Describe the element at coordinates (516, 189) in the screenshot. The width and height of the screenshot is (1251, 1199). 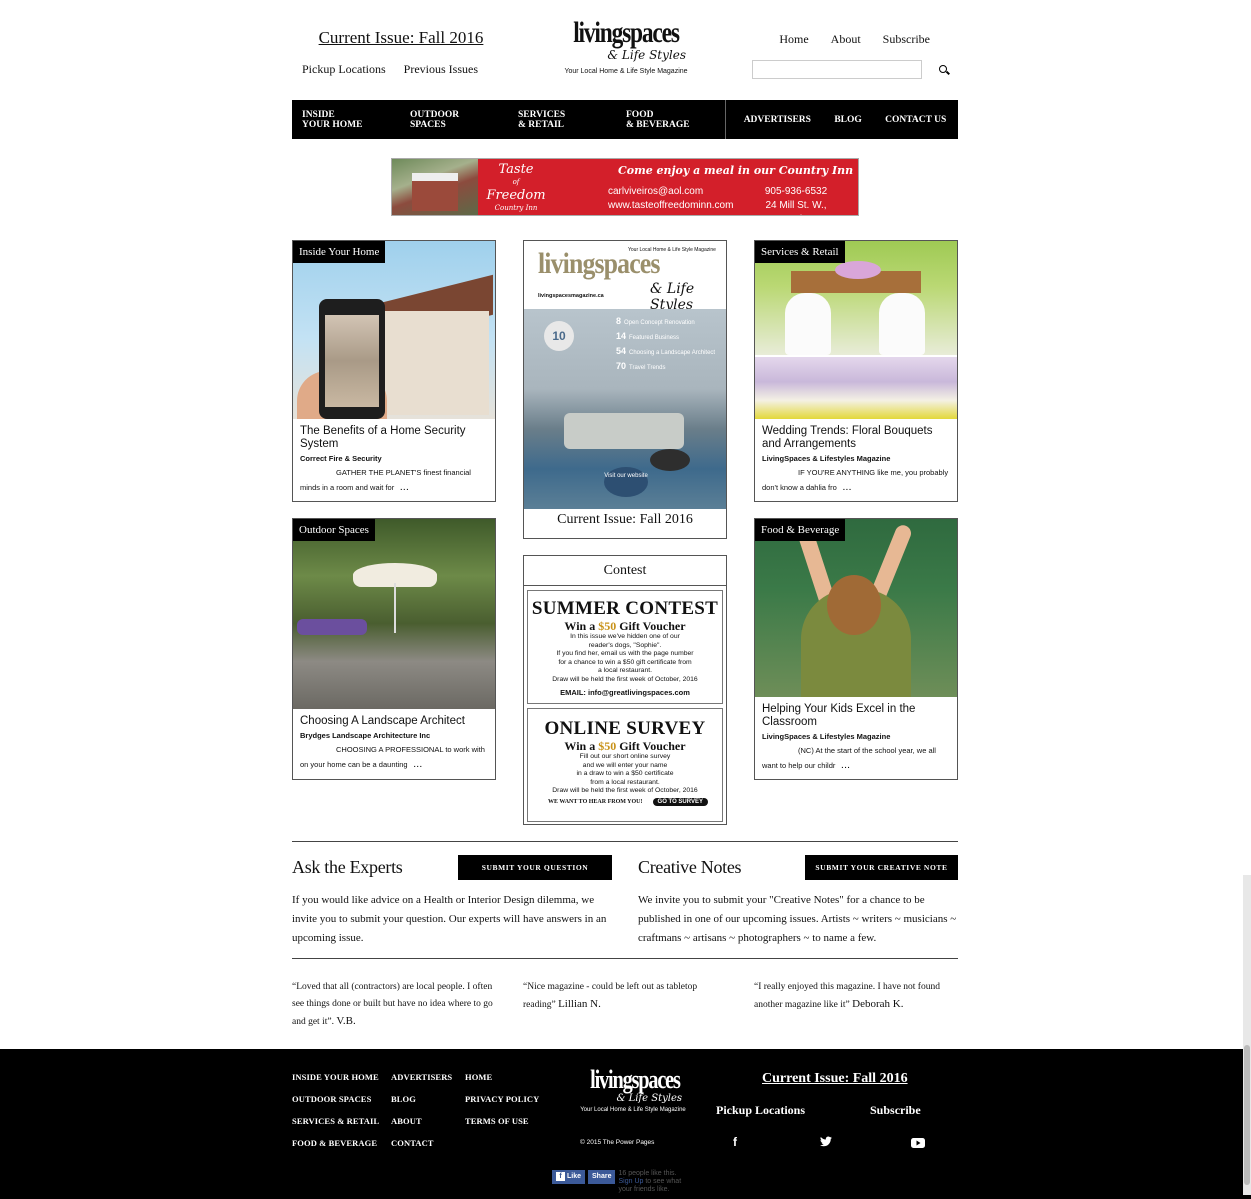
I see `banner-logo: Taste of Freedom Country Inn` at that location.